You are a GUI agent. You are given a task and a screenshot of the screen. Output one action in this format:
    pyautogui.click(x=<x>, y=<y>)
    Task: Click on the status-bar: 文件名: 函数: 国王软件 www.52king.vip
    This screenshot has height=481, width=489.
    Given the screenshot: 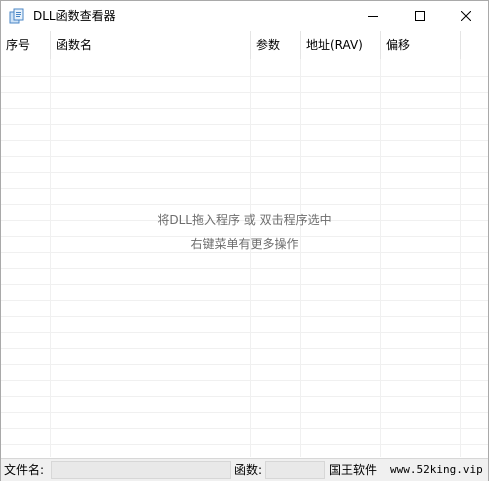 What is the action you would take?
    pyautogui.click(x=244, y=469)
    